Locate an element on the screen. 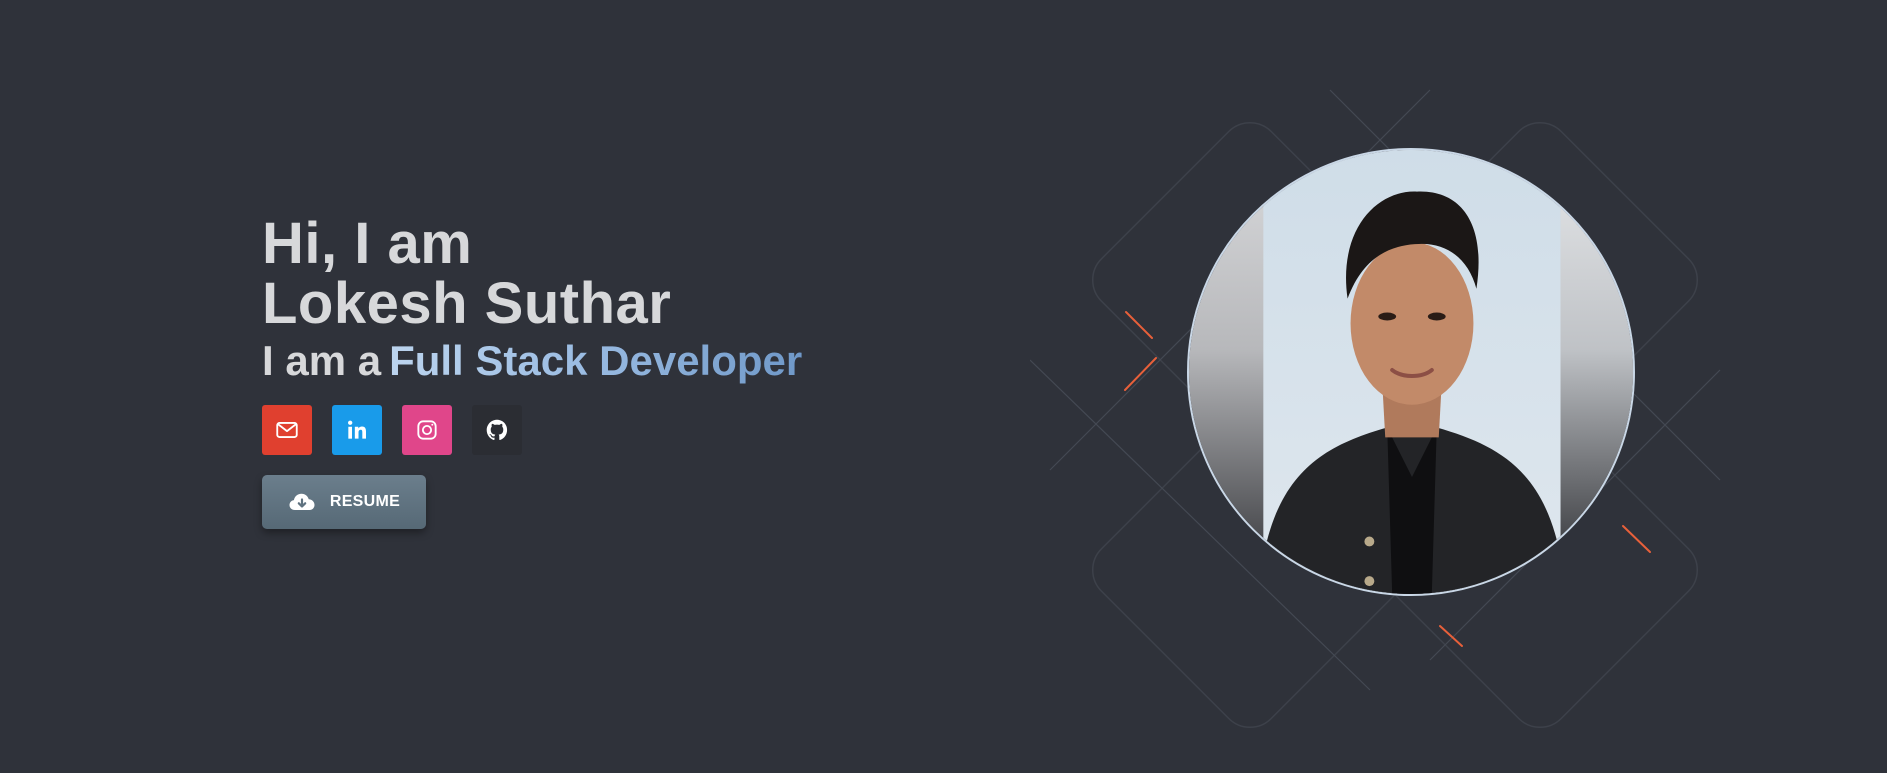  instagram-icon is located at coordinates (427, 430).